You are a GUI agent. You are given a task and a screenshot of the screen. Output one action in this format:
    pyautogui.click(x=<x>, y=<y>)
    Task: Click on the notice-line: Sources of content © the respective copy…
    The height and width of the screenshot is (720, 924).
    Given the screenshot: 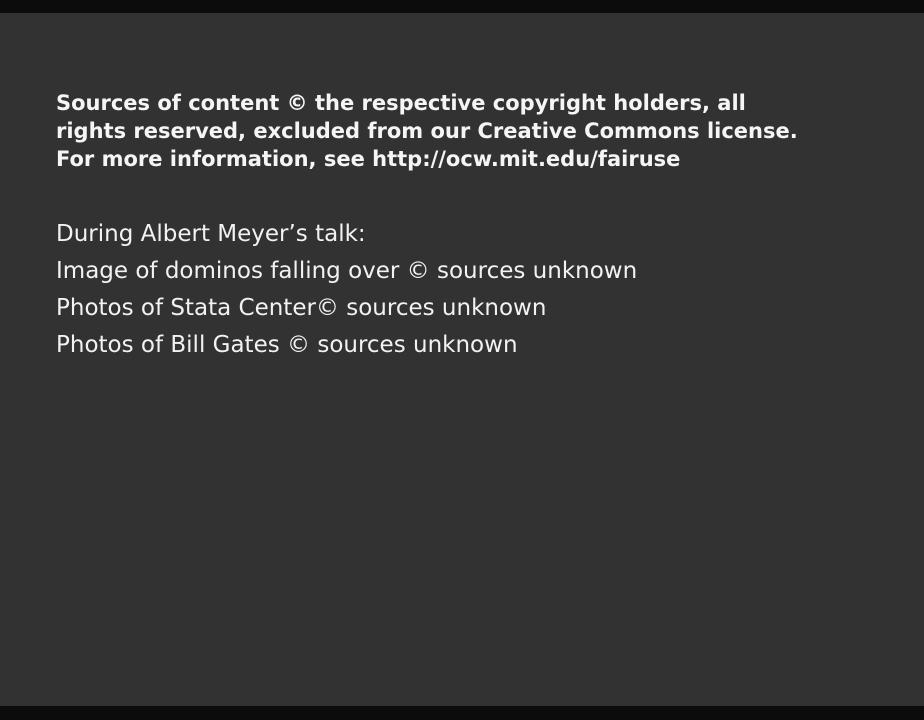 What is the action you would take?
    pyautogui.click(x=401, y=103)
    